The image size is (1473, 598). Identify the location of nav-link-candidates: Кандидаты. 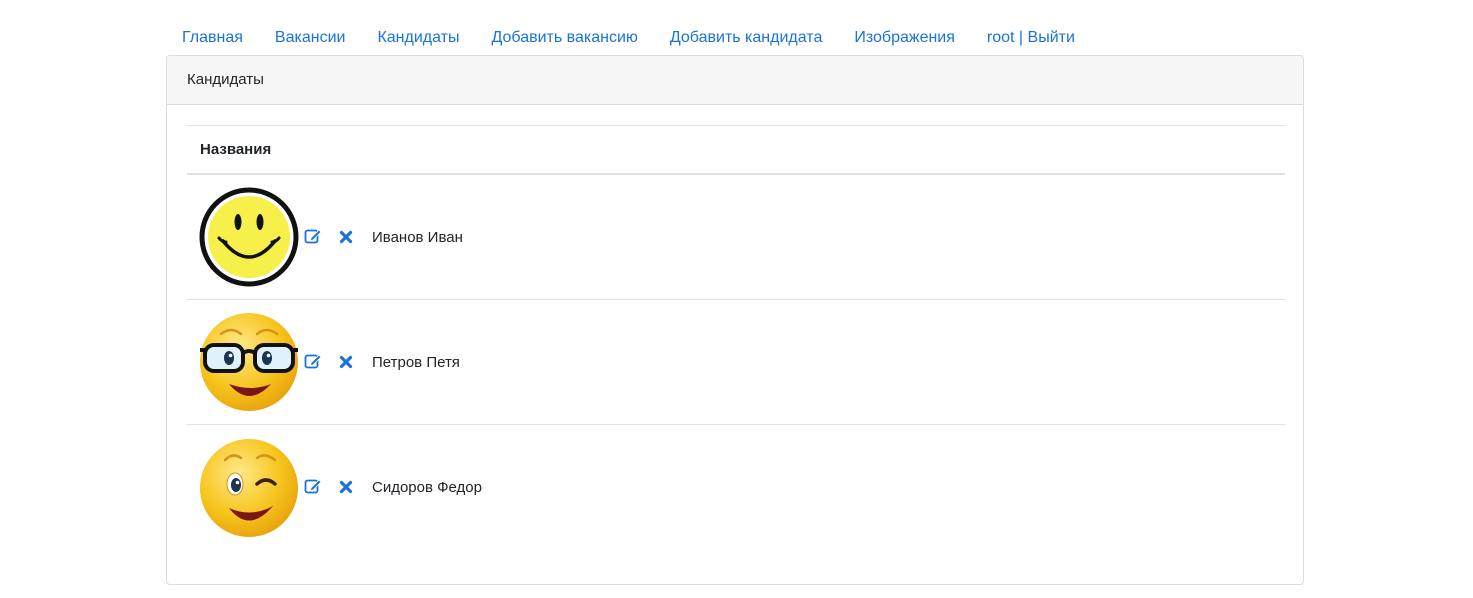
(418, 38).